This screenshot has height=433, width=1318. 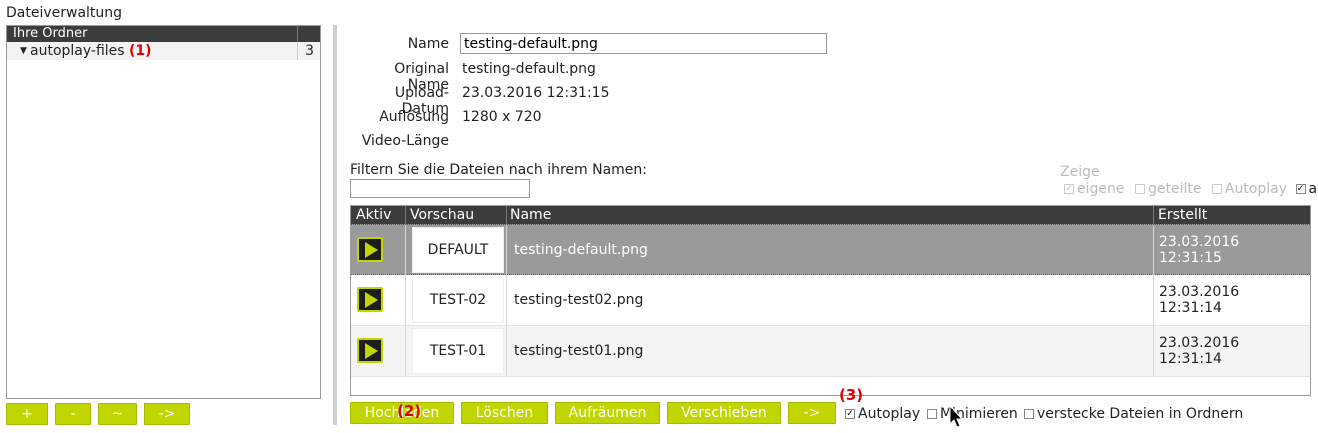 I want to click on mouse-pointer-icon, so click(x=956, y=416).